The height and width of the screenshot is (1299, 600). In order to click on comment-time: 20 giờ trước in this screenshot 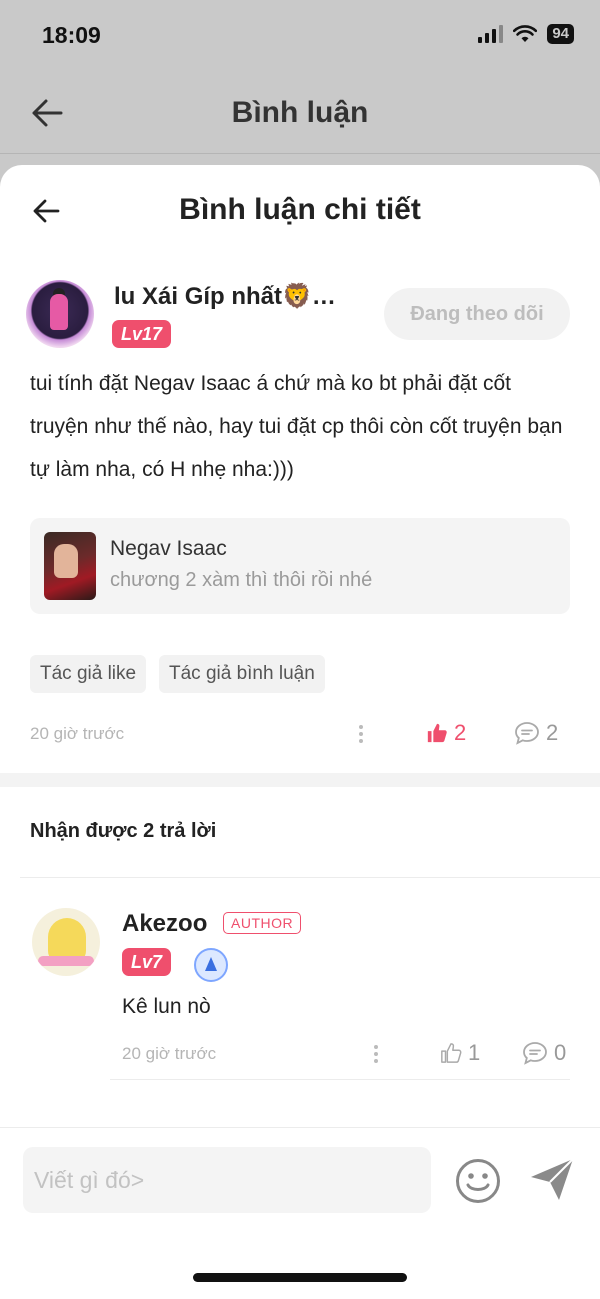, I will do `click(77, 733)`.